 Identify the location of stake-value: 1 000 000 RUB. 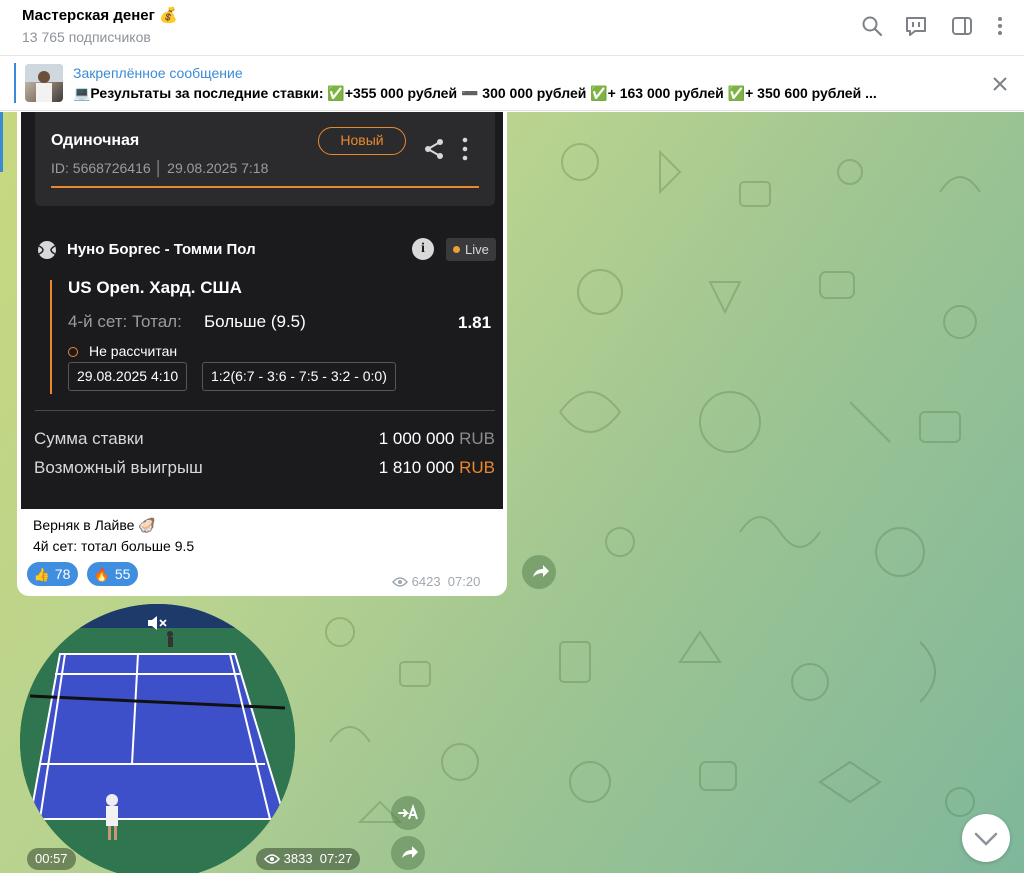
(437, 439).